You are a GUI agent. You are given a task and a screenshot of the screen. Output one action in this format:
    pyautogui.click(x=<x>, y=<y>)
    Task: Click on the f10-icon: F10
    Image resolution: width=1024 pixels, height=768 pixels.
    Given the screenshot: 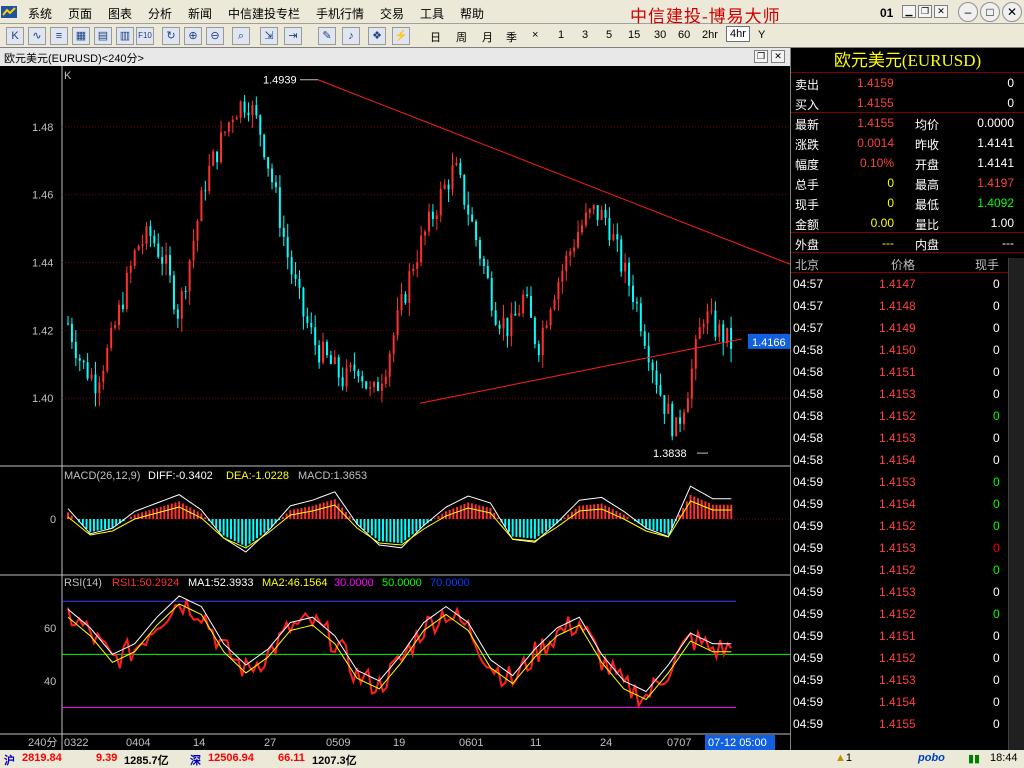 What is the action you would take?
    pyautogui.click(x=145, y=36)
    